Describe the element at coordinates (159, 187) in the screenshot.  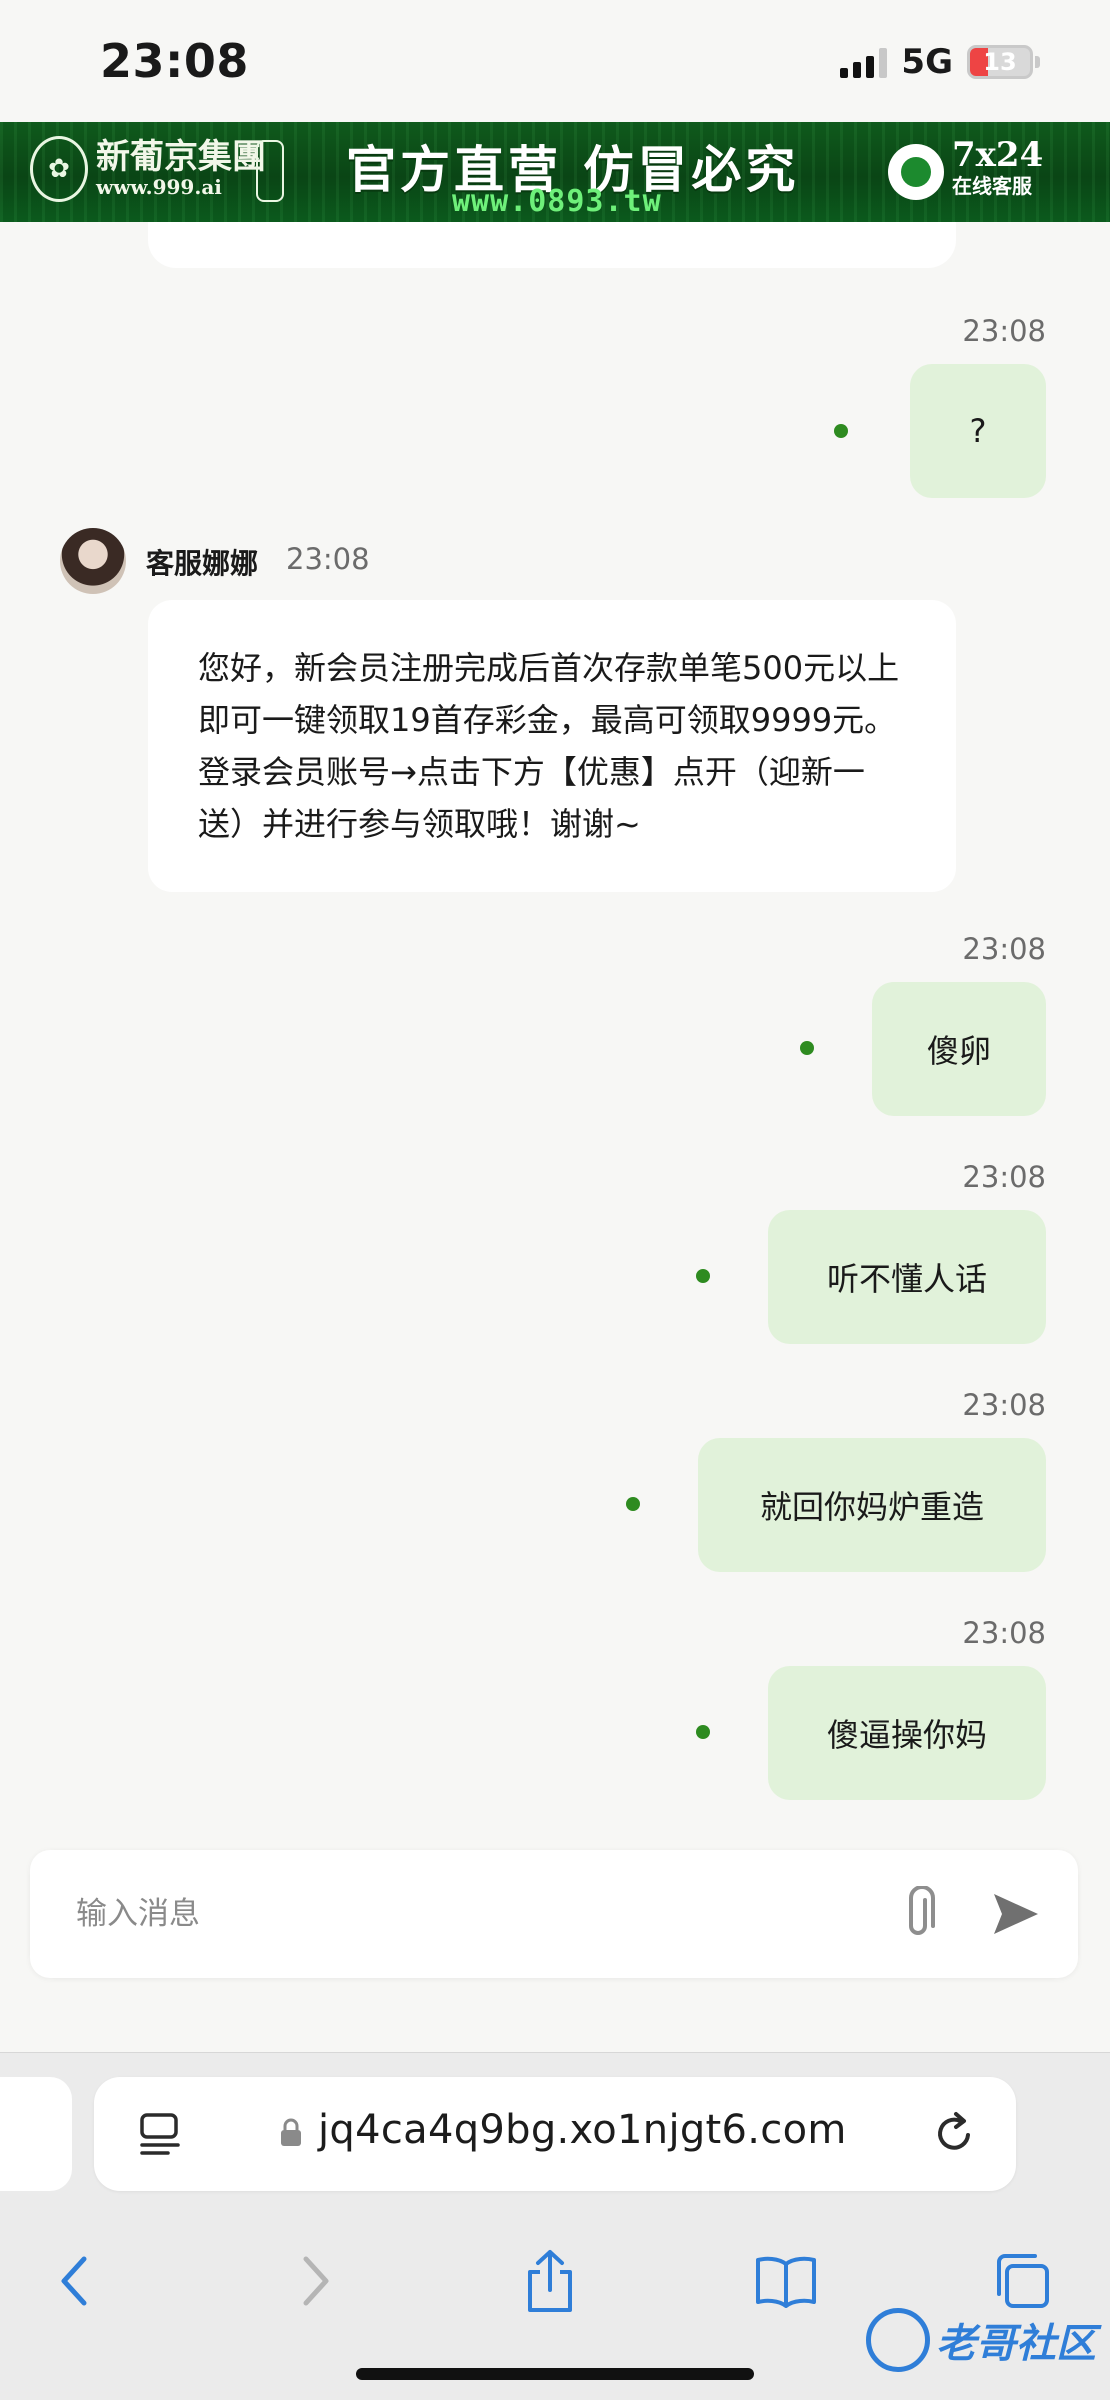
I see `brand-url: www.999.ai` at that location.